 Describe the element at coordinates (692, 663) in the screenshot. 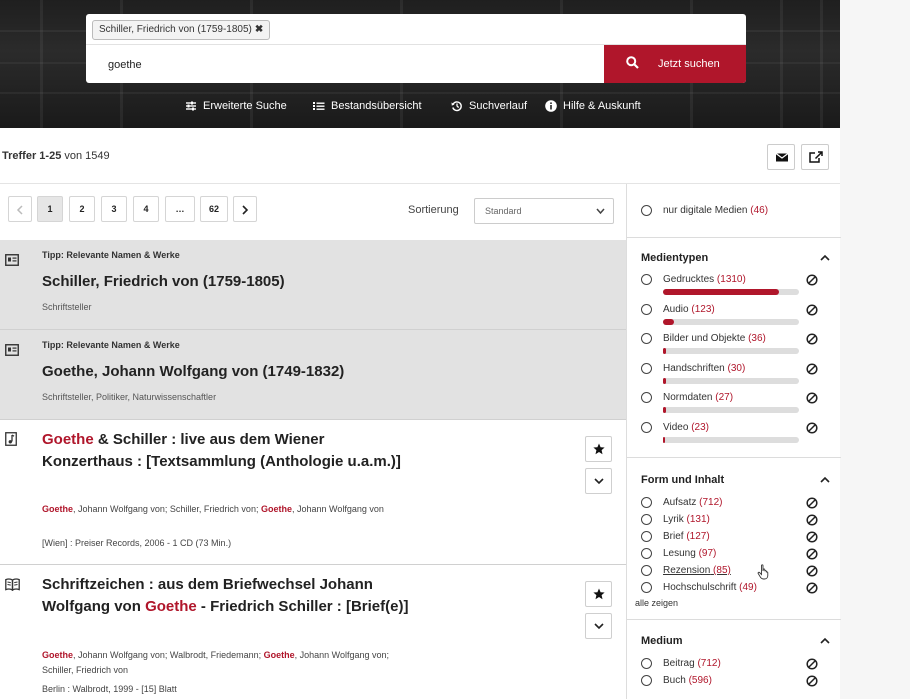

I see `facet-option: Beitrag (712)` at that location.